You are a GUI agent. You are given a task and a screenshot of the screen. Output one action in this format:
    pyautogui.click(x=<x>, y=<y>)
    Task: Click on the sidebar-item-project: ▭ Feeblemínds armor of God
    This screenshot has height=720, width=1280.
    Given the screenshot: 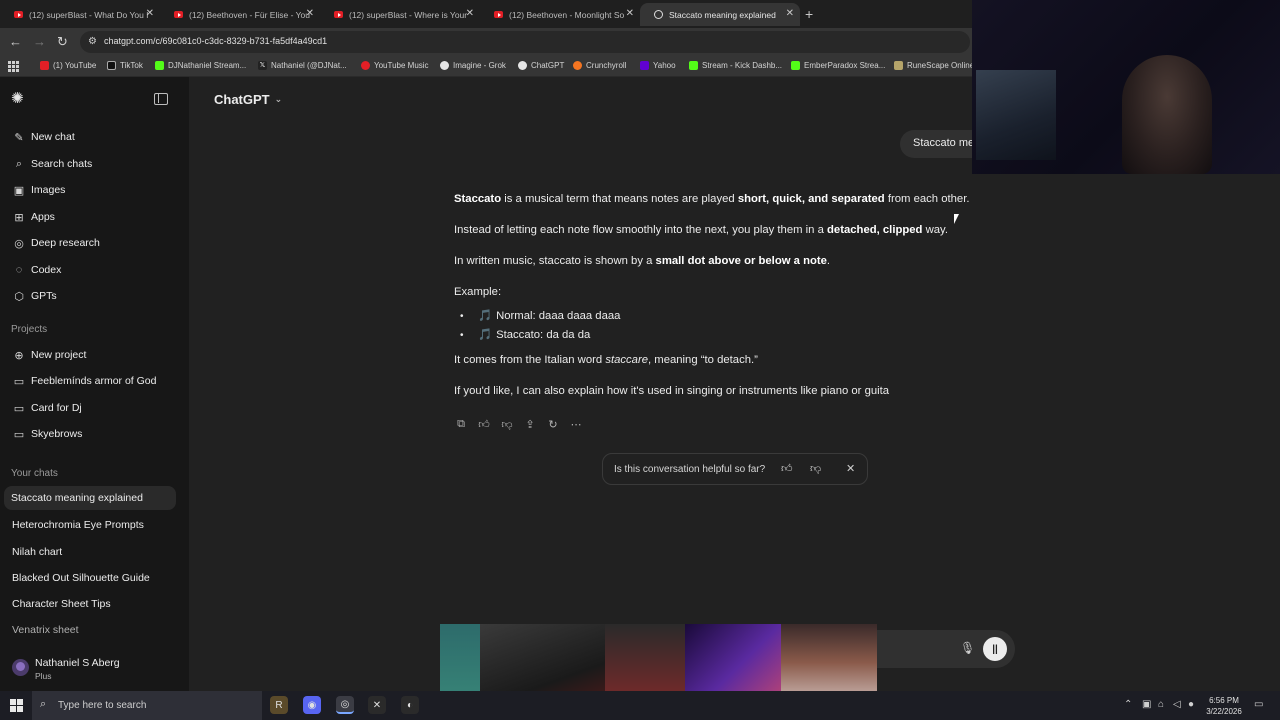 What is the action you would take?
    pyautogui.click(x=90, y=381)
    